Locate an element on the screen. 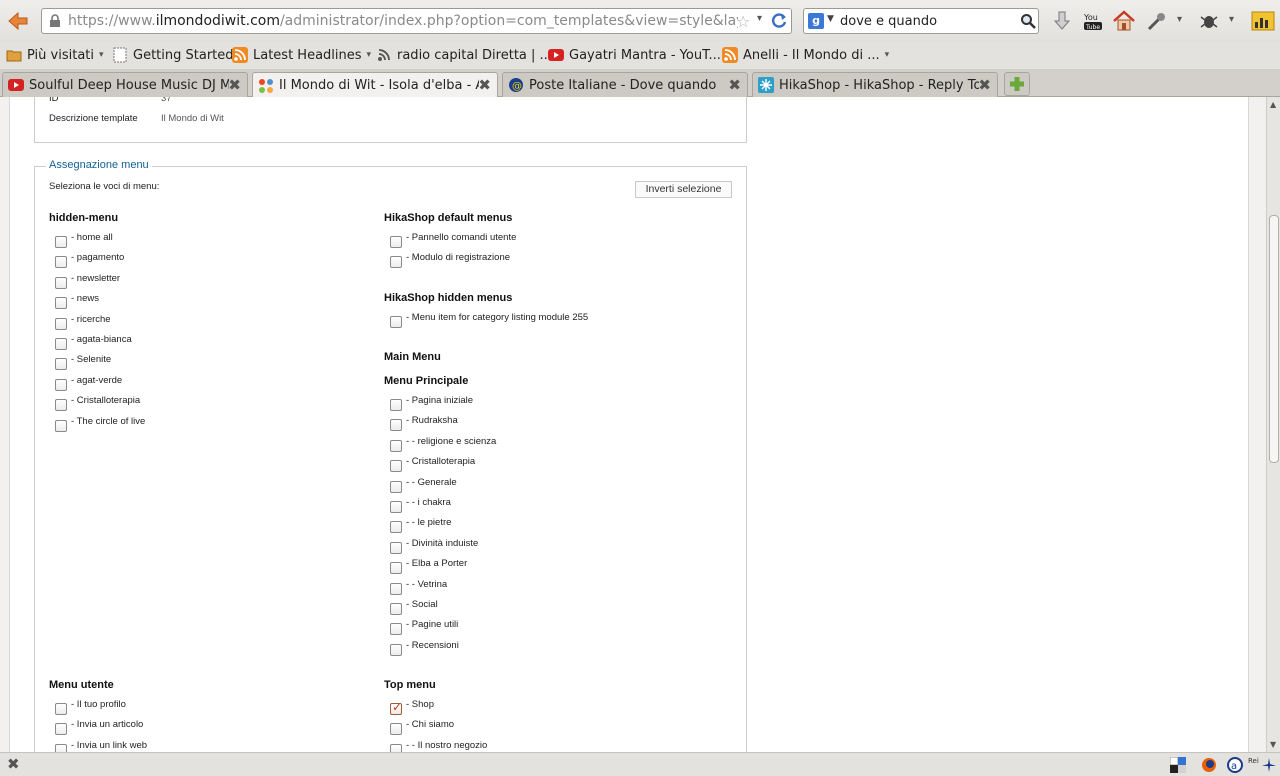 This screenshot has height=776, width=1280. youtube-addon-icon: You Tube is located at coordinates (1094, 21).